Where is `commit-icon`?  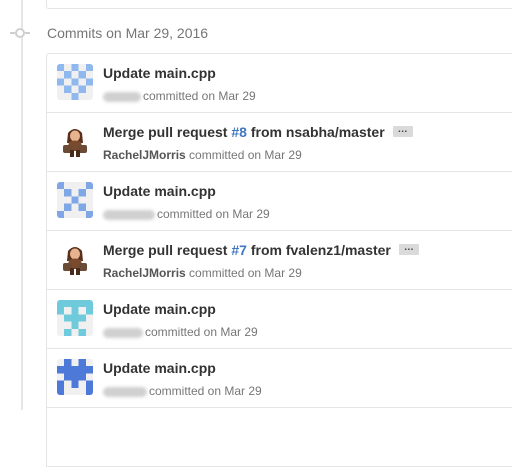 commit-icon is located at coordinates (20, 33).